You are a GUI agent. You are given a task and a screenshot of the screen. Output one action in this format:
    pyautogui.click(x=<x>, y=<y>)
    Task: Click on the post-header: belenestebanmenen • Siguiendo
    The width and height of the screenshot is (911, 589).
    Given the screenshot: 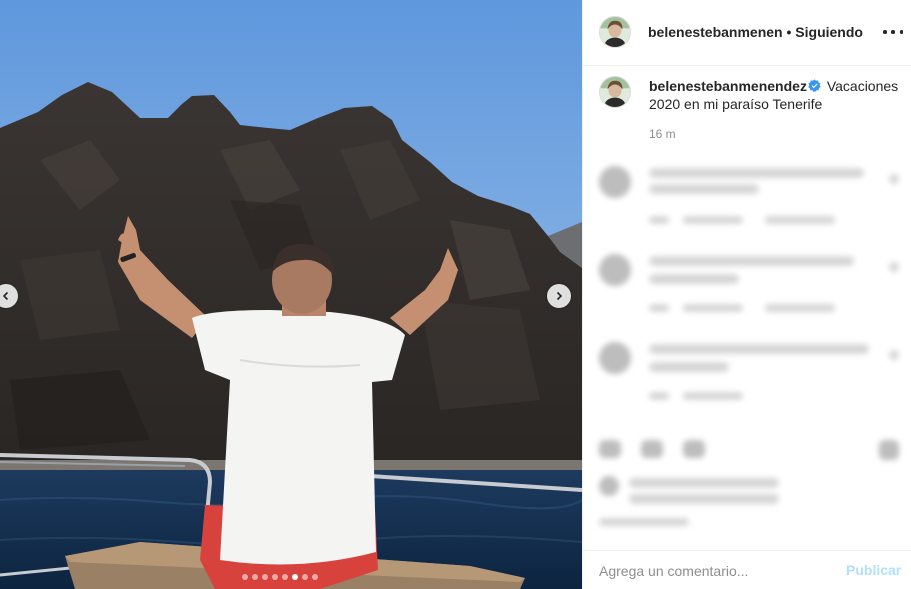 What is the action you would take?
    pyautogui.click(x=747, y=33)
    